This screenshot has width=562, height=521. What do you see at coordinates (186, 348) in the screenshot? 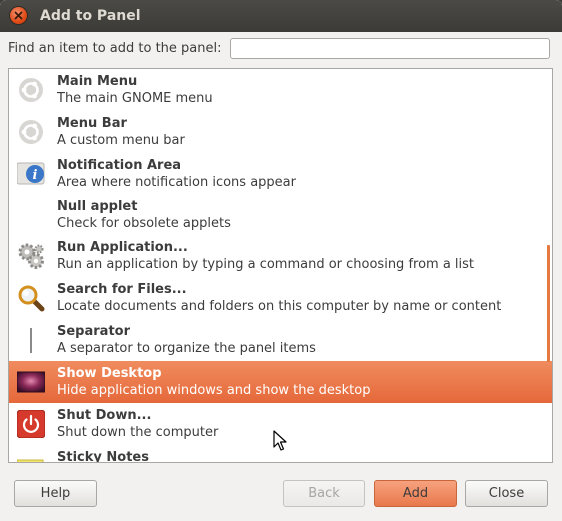
I see `item-description: A separator to organize the panel items` at bounding box center [186, 348].